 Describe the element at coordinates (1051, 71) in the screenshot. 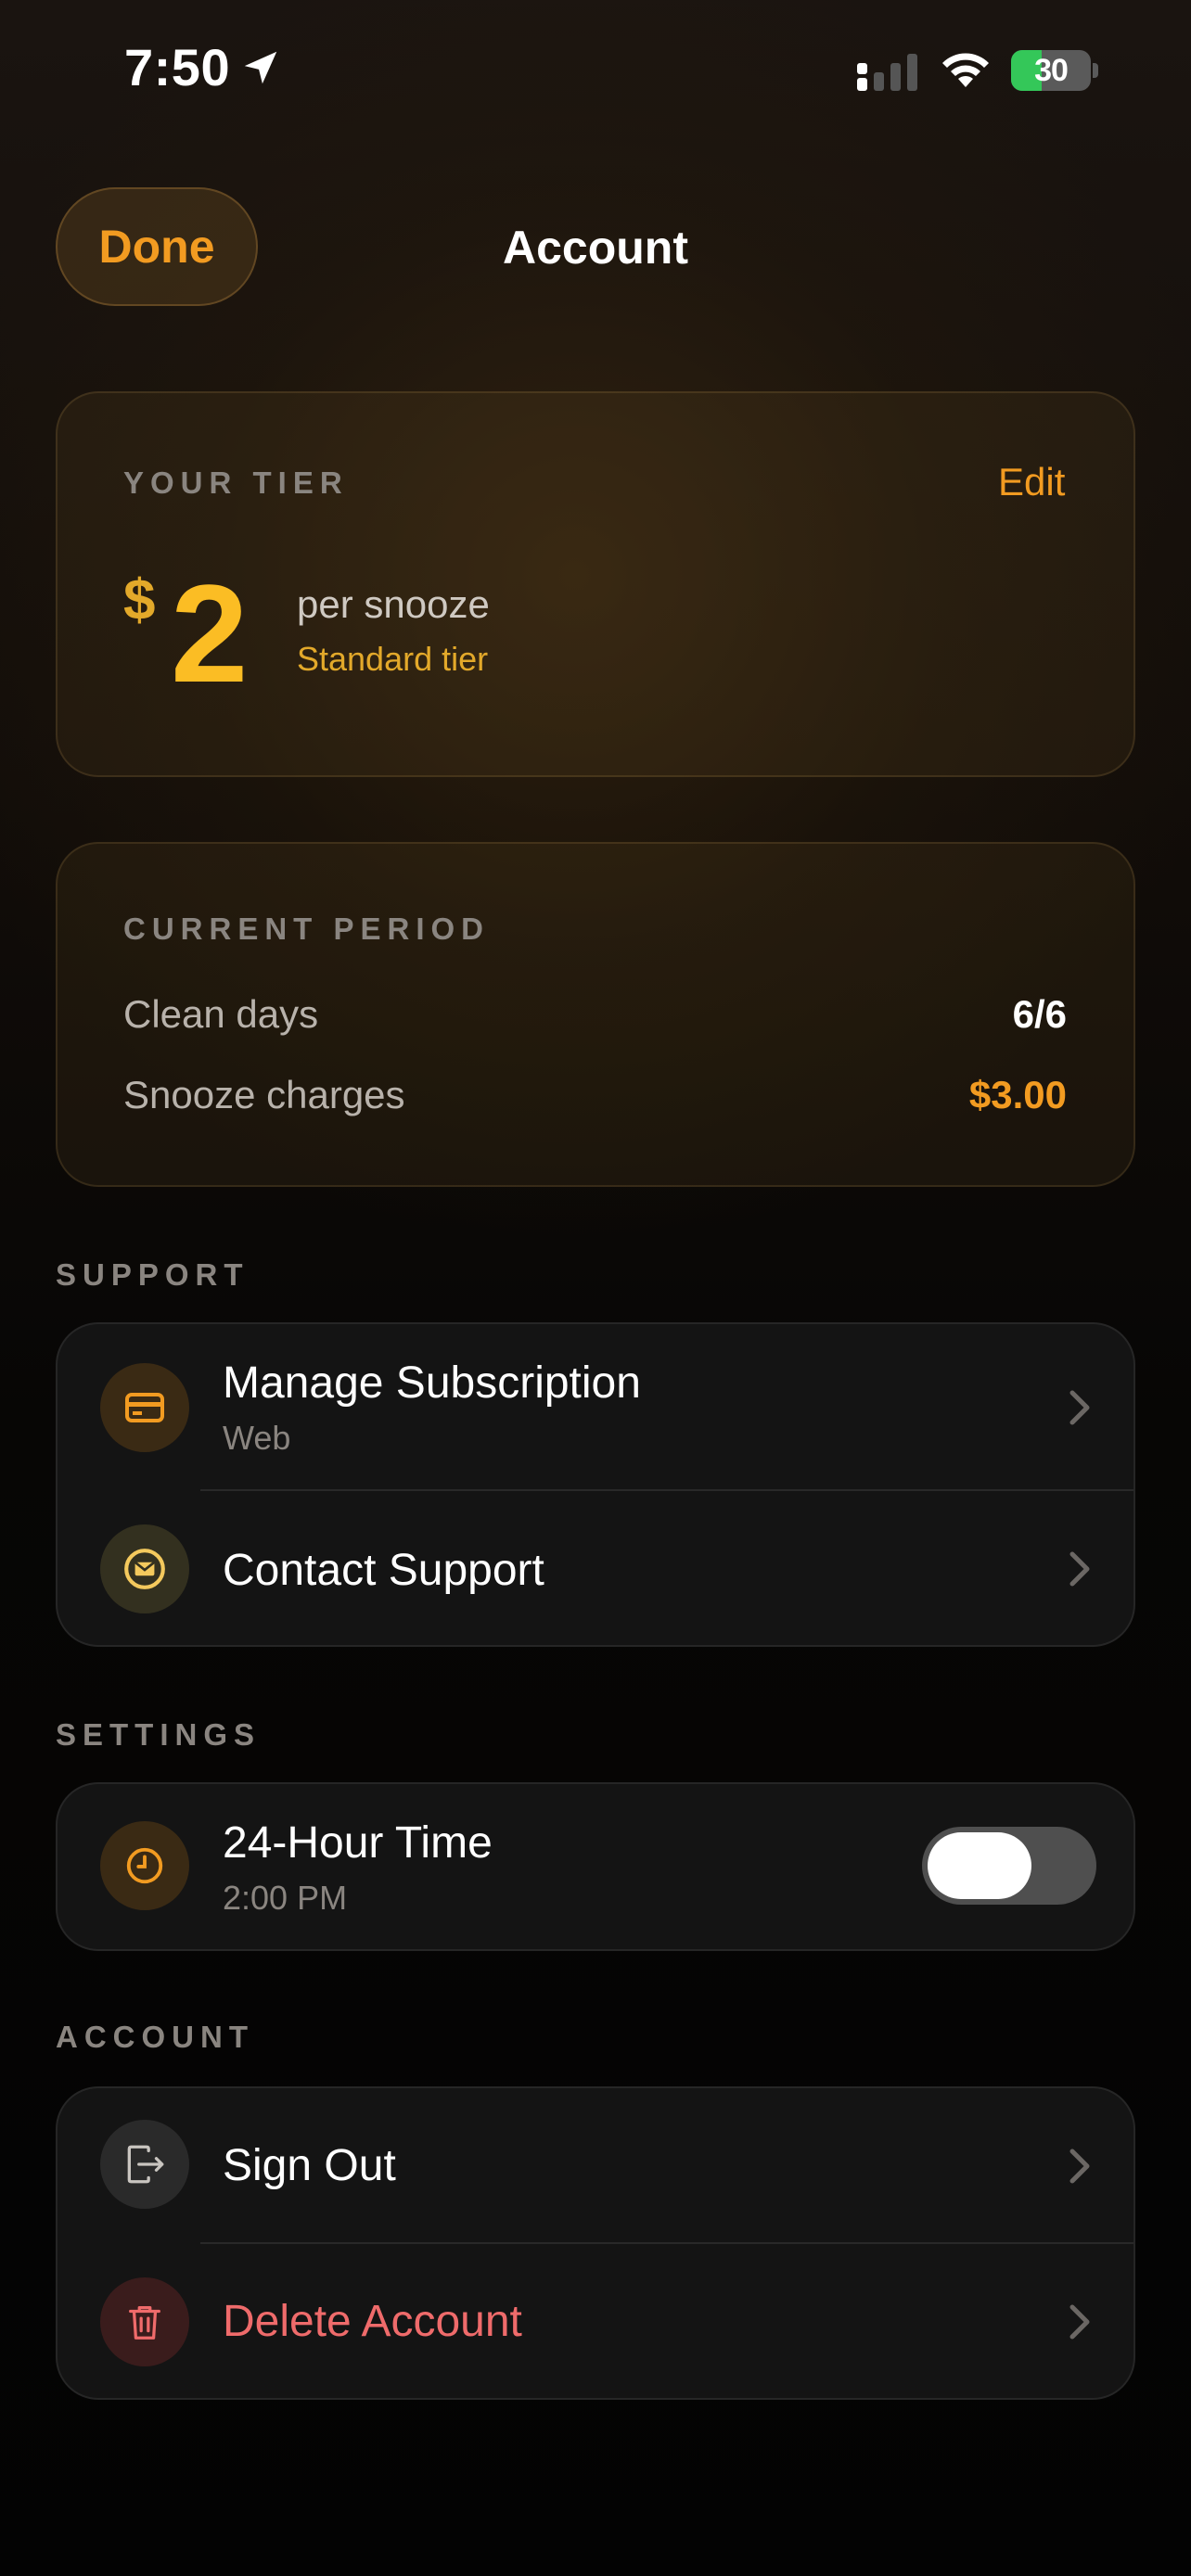

I see `battery-level: 30` at that location.